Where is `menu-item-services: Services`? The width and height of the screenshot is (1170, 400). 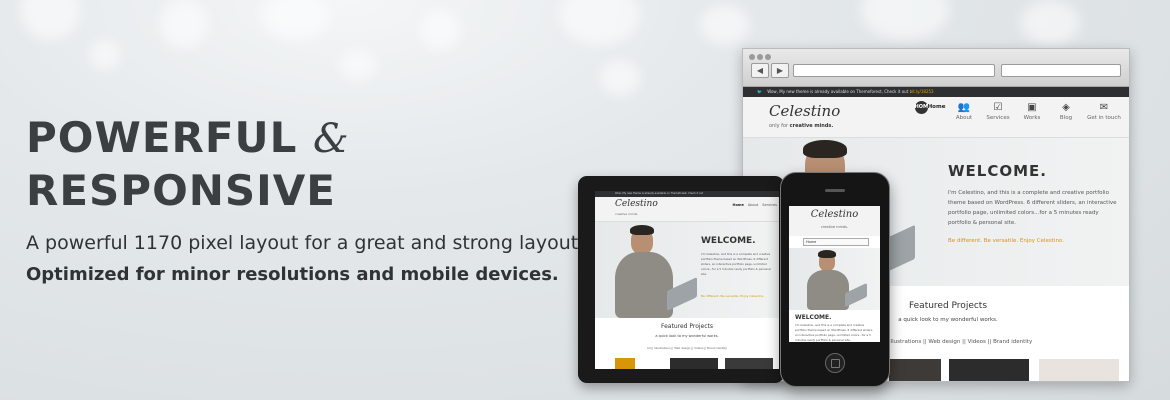
menu-item-services: Services is located at coordinates (769, 205).